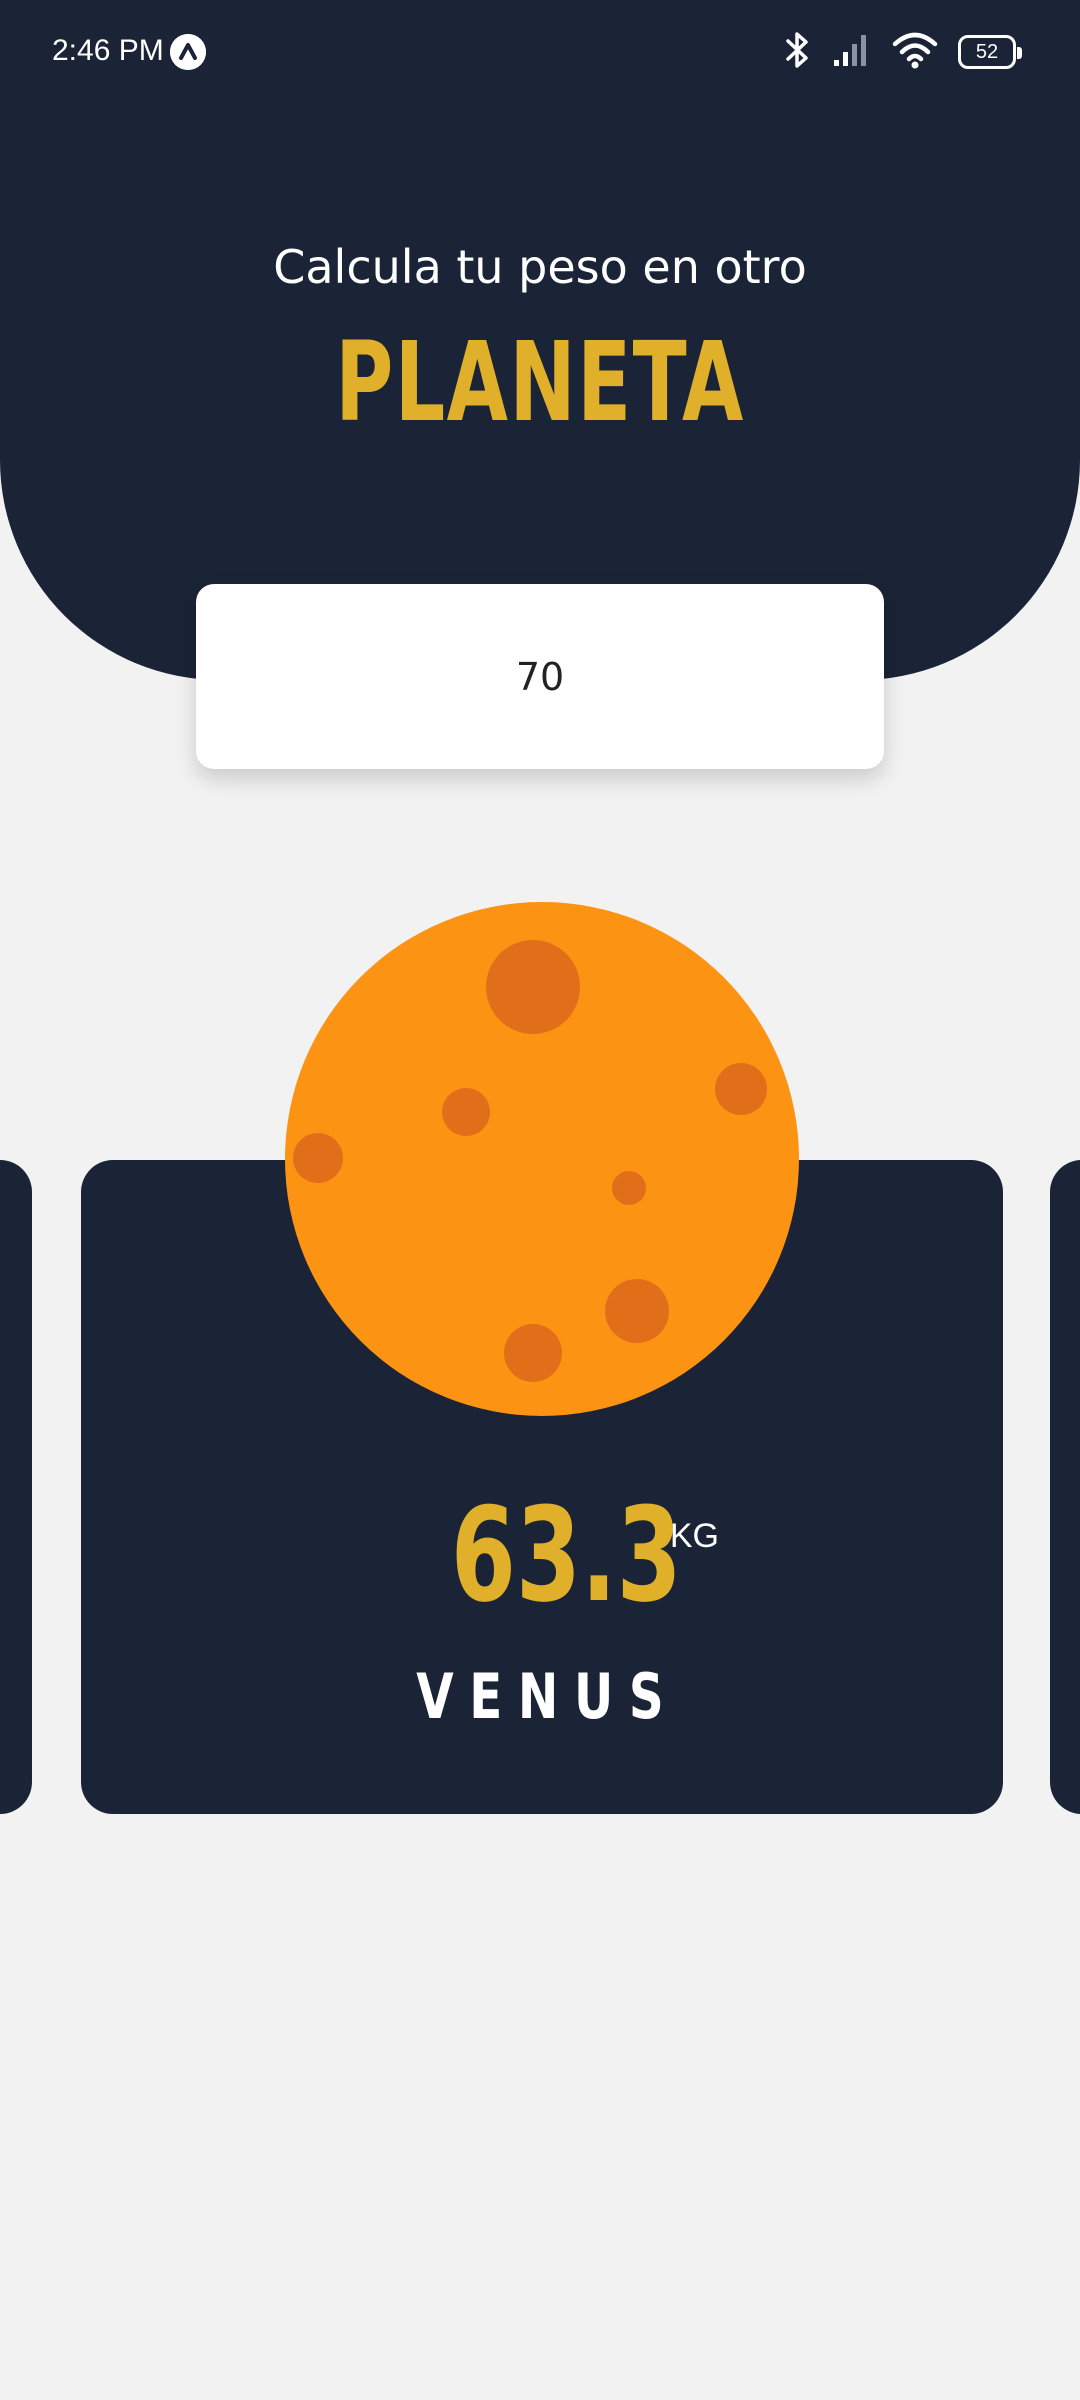 This screenshot has height=2400, width=1080. I want to click on page-title: PLANETA, so click(540, 382).